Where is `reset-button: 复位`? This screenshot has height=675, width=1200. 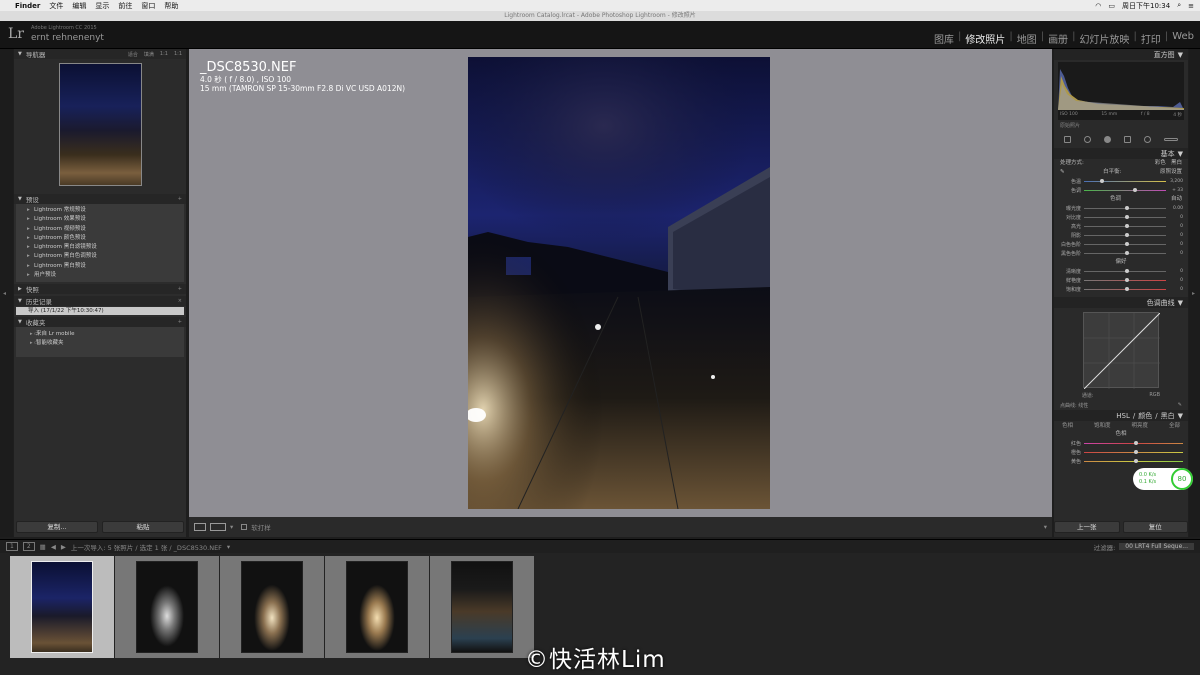
reset-button: 复位 is located at coordinates (1155, 527).